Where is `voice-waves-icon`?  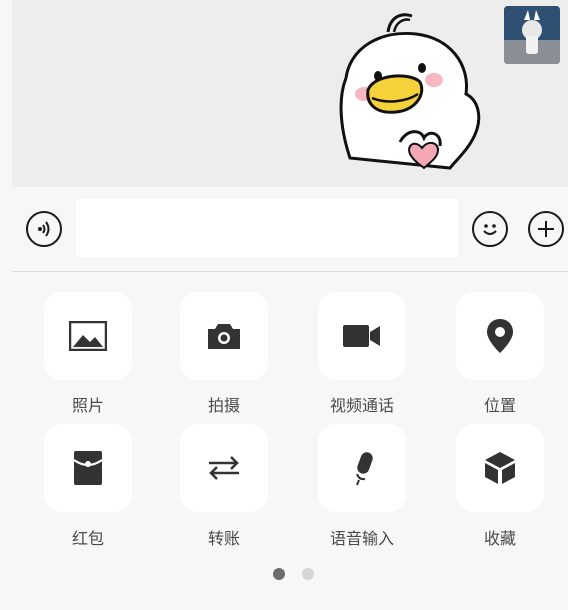 voice-waves-icon is located at coordinates (44, 229).